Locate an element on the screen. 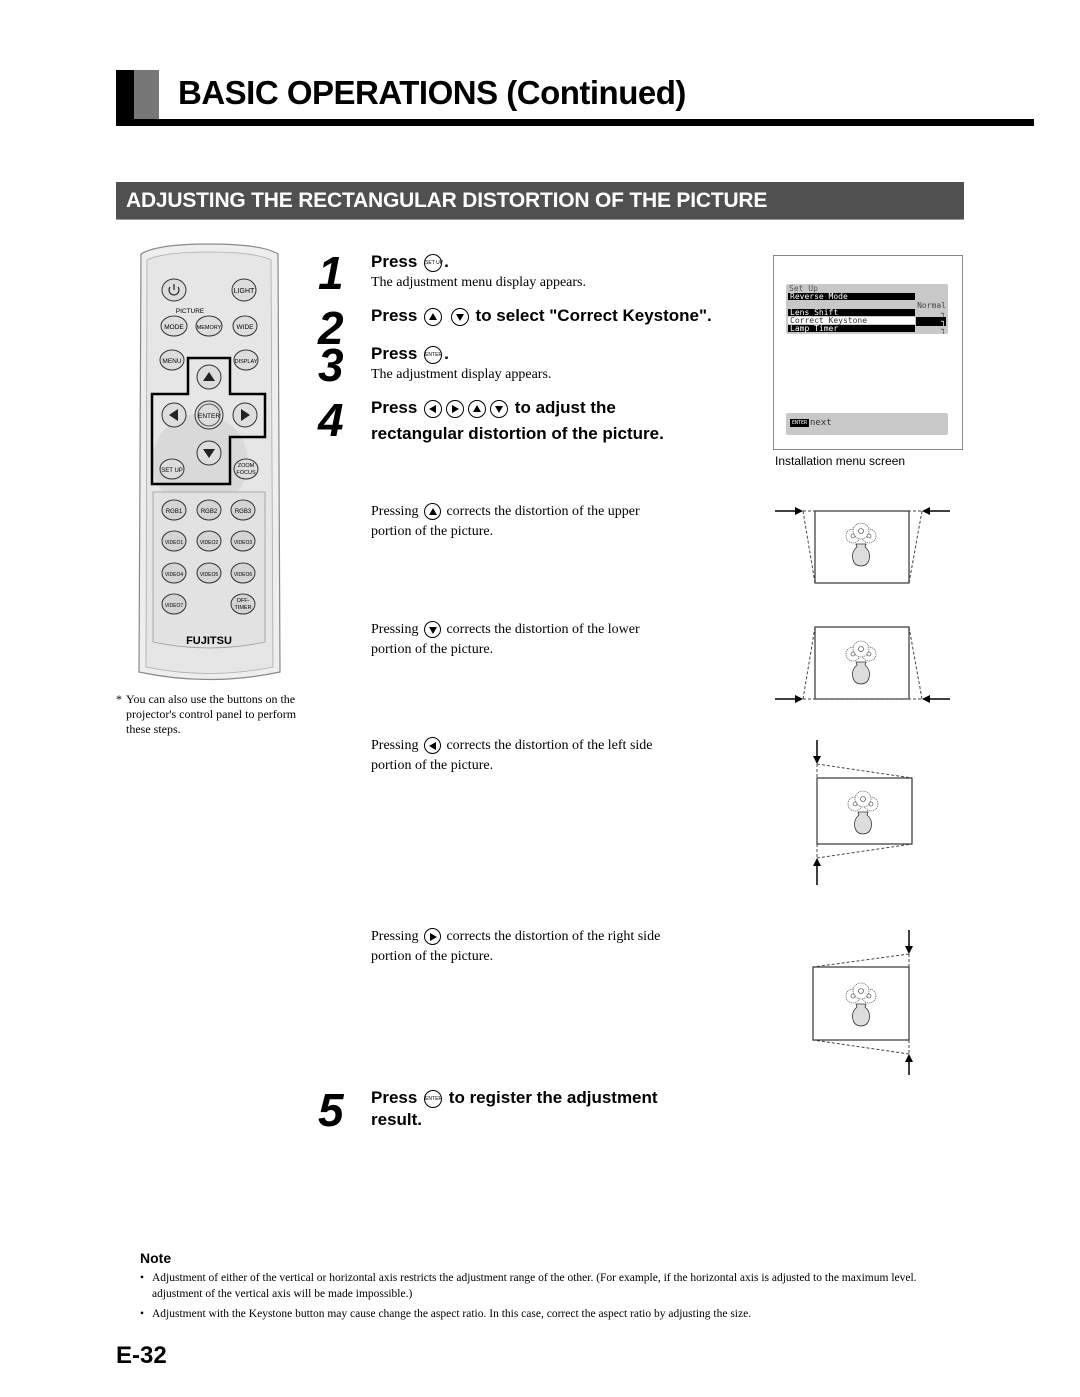 The image size is (1080, 1397). svg-text: OFF- is located at coordinates (243, 601).